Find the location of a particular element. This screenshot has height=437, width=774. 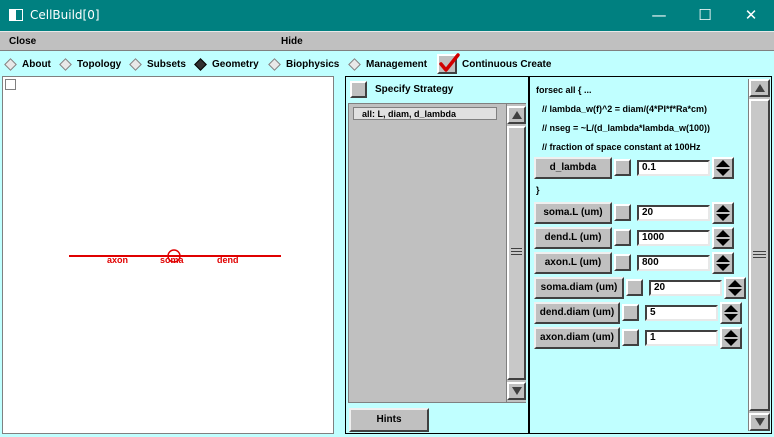

tab-label: Geometry is located at coordinates (235, 64).